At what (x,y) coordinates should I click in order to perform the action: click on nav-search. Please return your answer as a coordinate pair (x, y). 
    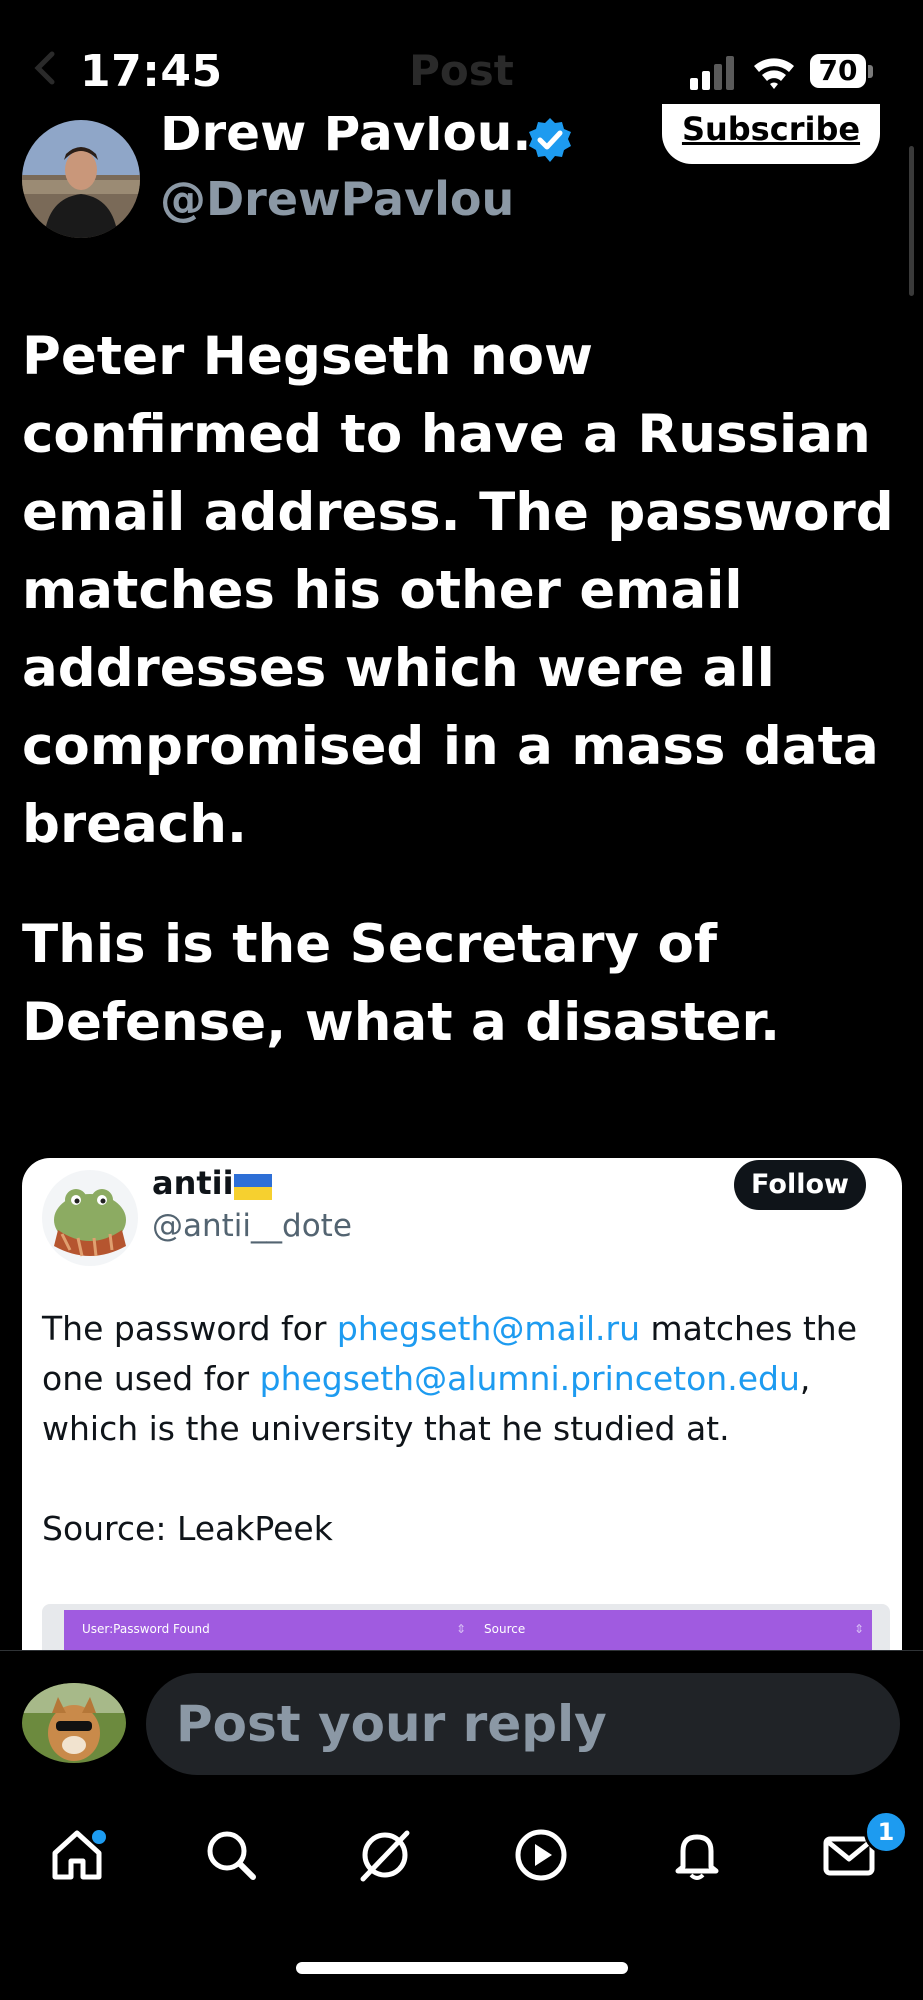
    Looking at the image, I should click on (231, 1855).